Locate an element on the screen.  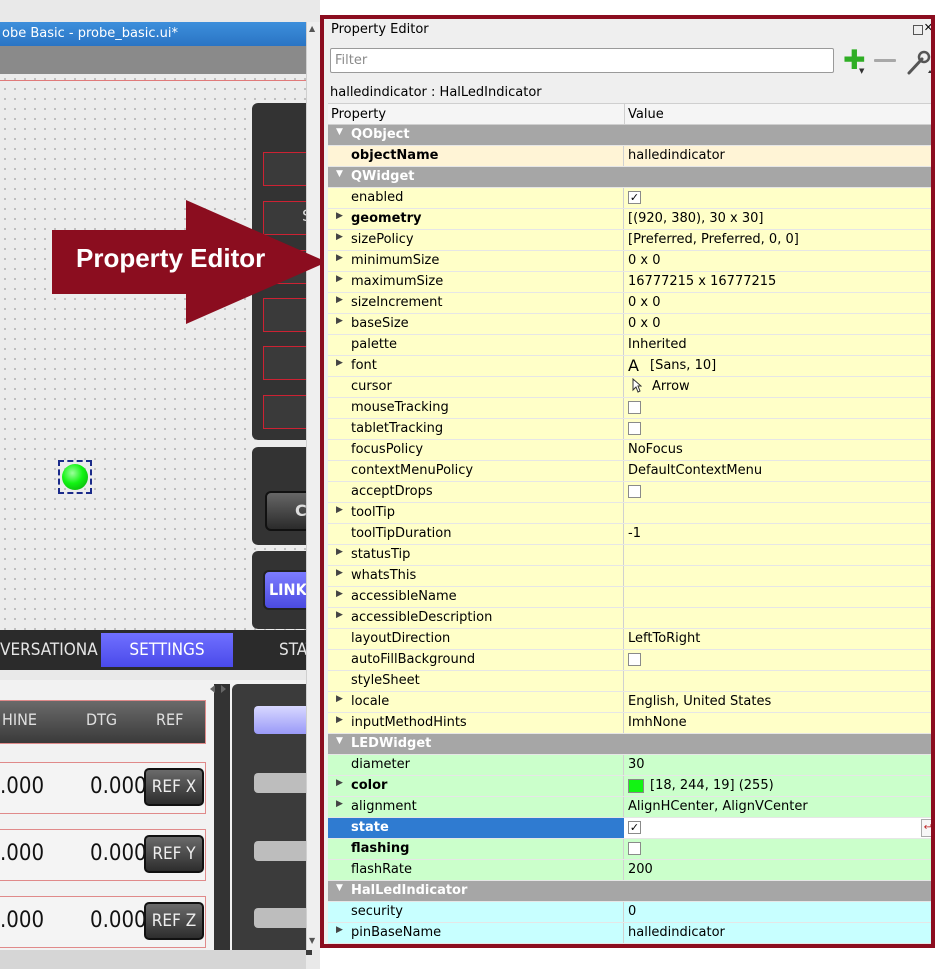
property-row: ▶ toolTip is located at coordinates (629, 513).